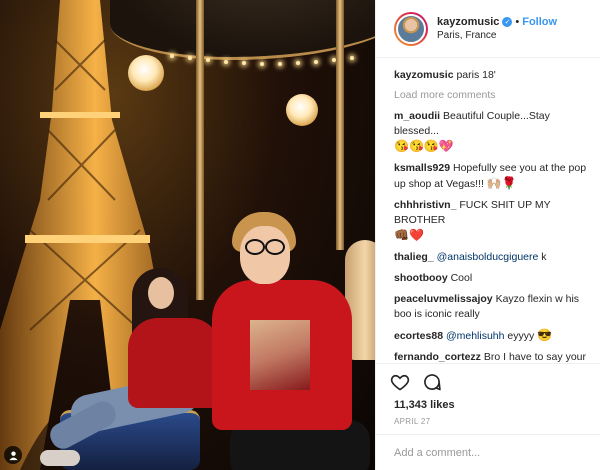 The image size is (600, 470). Describe the element at coordinates (507, 22) in the screenshot. I see `verified-badge-icon: ✓` at that location.